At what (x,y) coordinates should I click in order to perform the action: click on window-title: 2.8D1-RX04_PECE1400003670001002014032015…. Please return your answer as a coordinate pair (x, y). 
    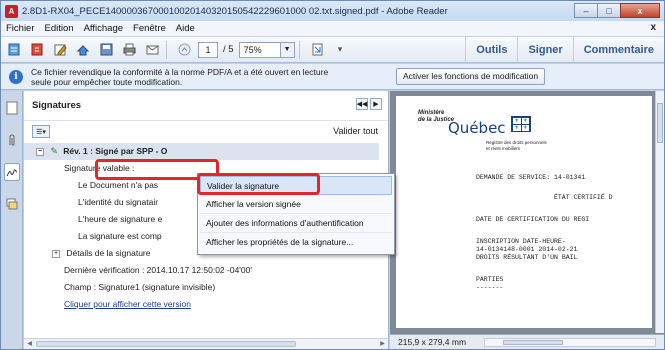
    Looking at the image, I should click on (235, 11).